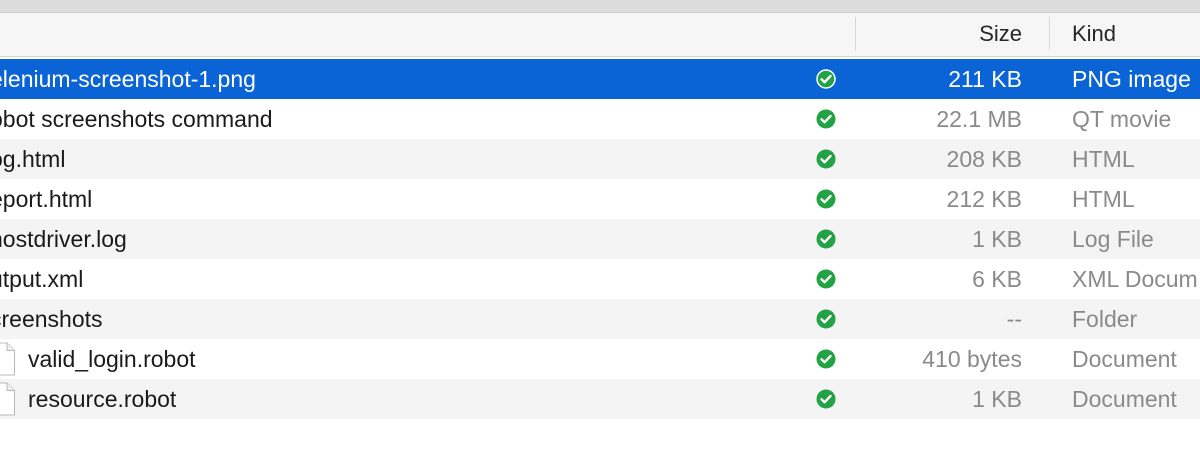 This screenshot has height=459, width=1200. I want to click on file-size: 22.1 MB, so click(979, 119).